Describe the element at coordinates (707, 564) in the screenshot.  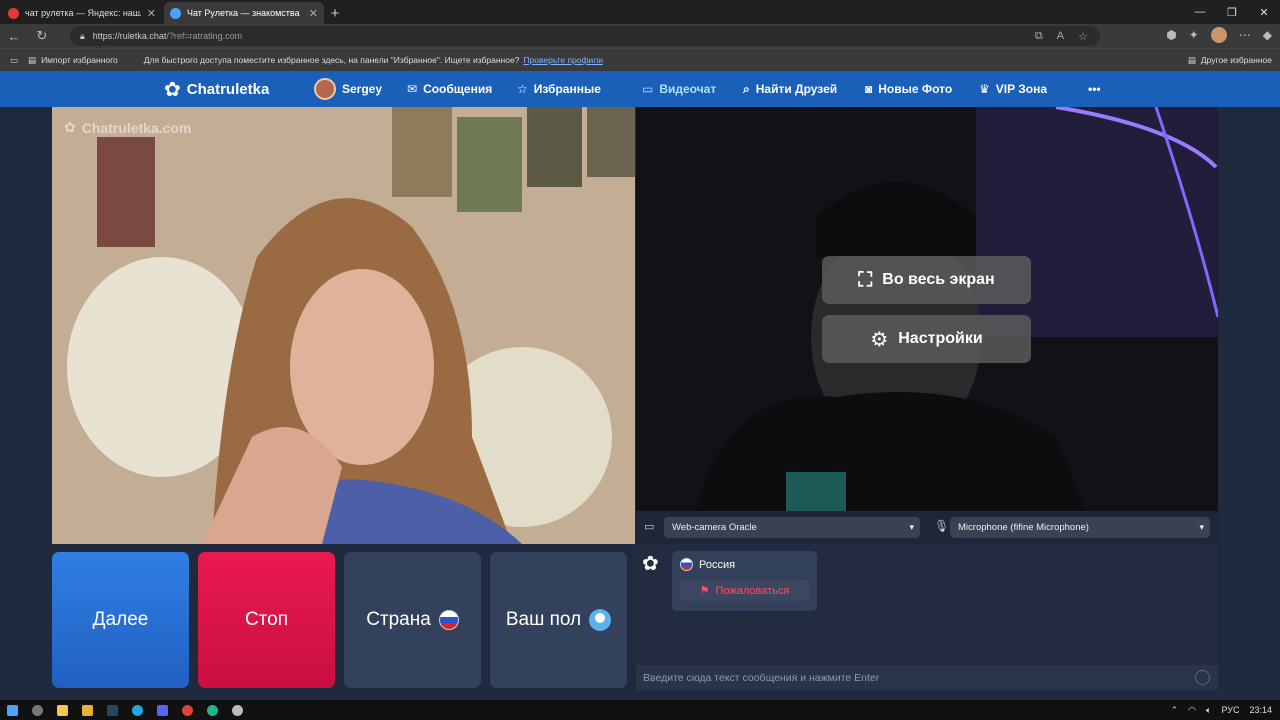
I see `partner-country: Россия` at that location.